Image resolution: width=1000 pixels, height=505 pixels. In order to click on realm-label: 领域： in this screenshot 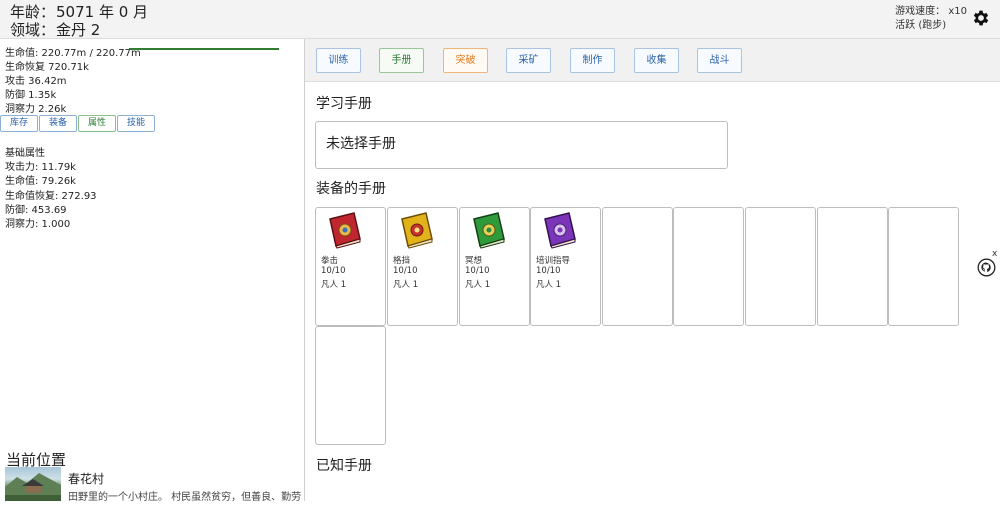, I will do `click(33, 30)`.